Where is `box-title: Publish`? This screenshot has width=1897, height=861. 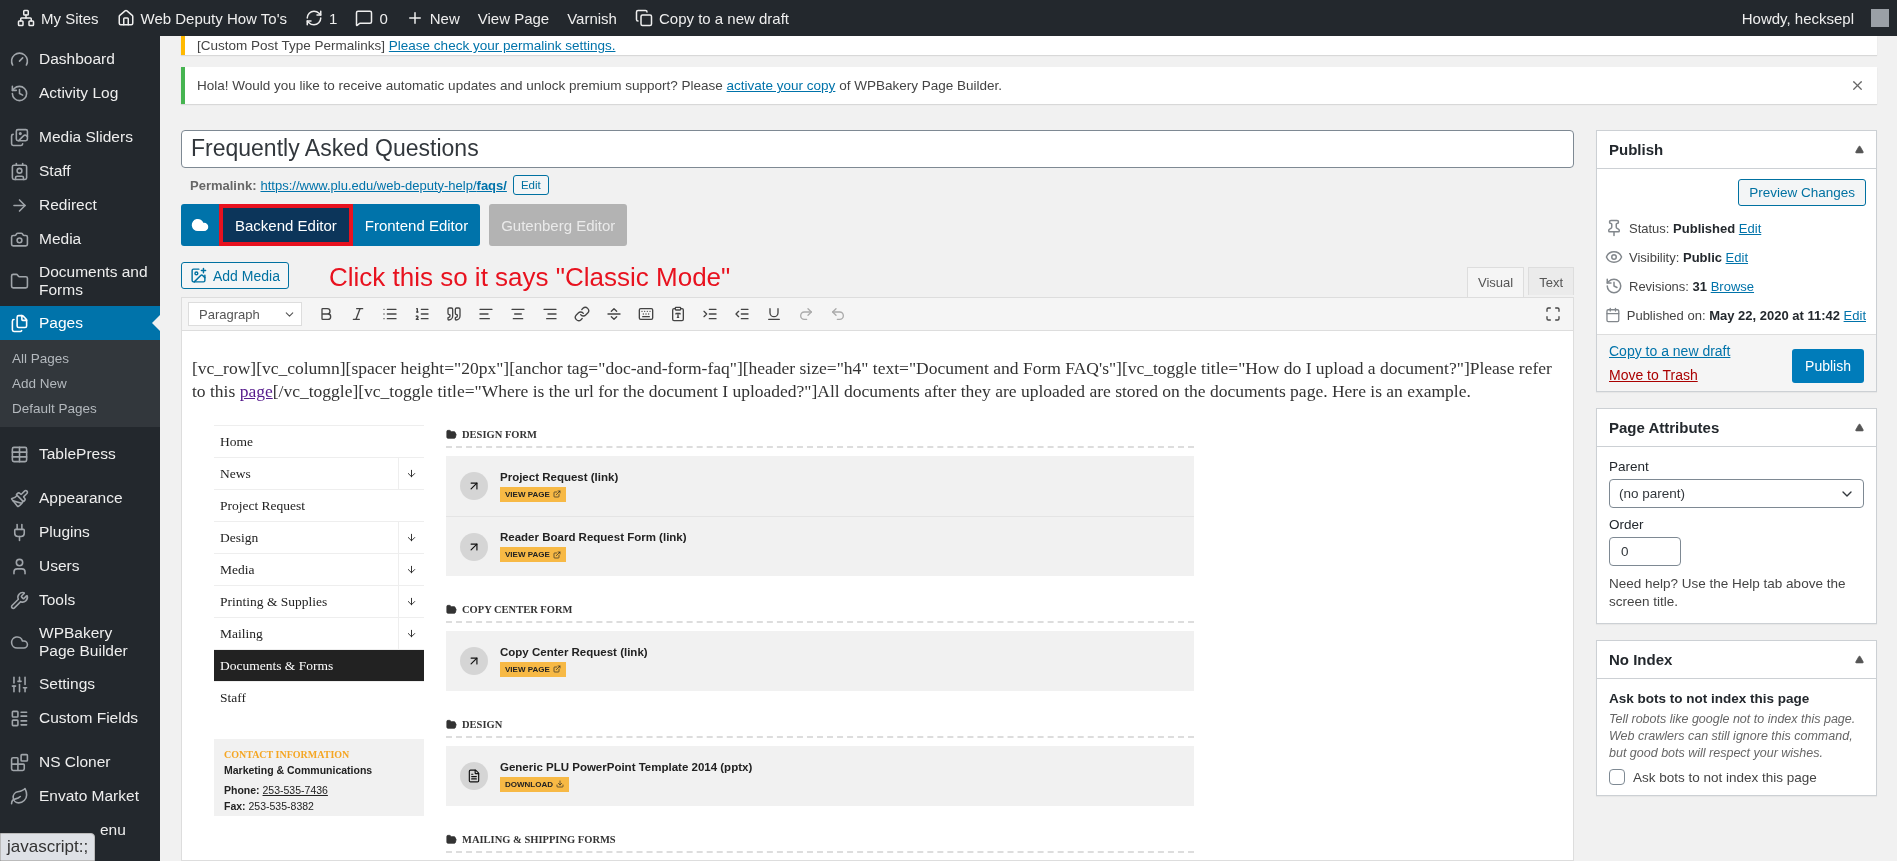
box-title: Publish is located at coordinates (1636, 149).